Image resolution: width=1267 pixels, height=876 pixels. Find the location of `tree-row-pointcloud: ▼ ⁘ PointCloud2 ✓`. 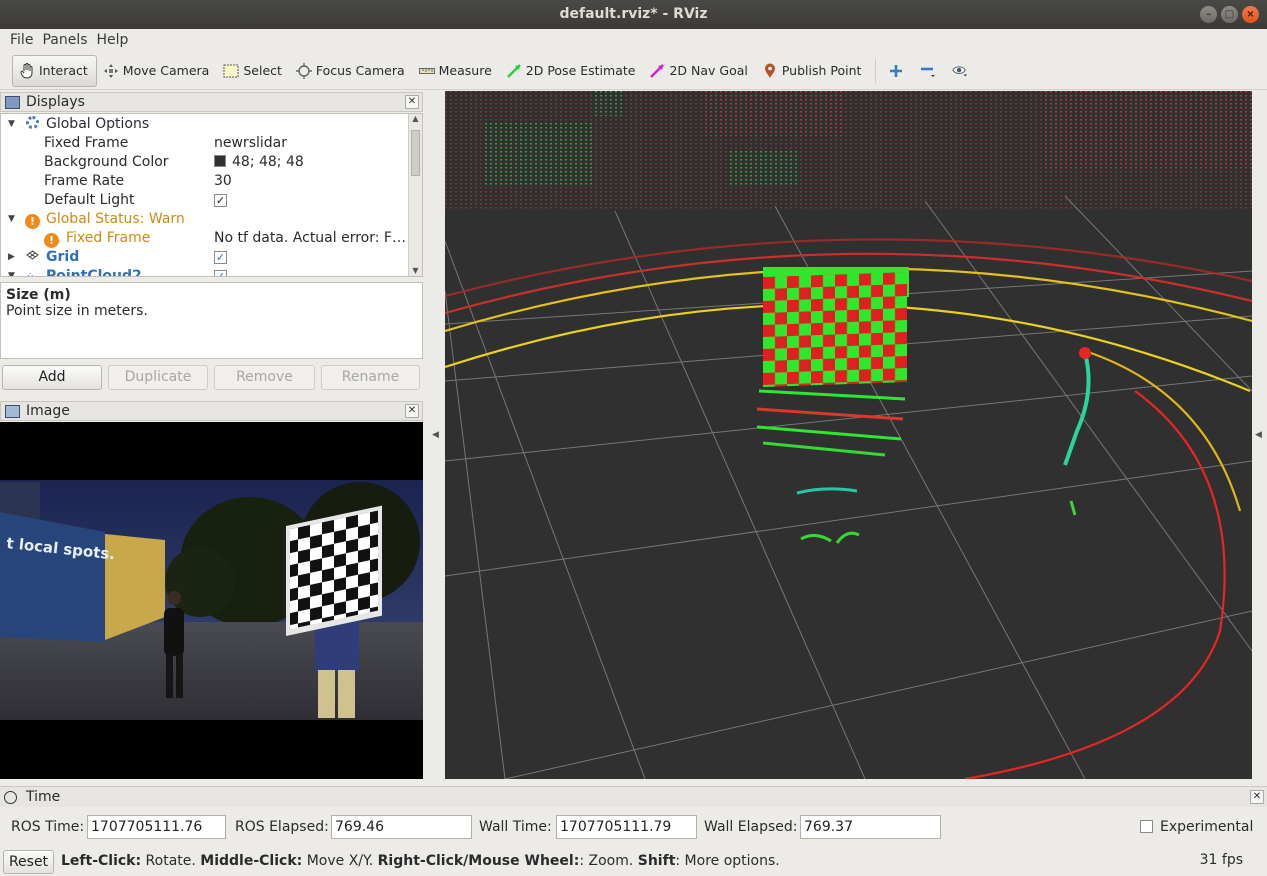

tree-row-pointcloud: ▼ ⁘ PointCloud2 ✓ is located at coordinates (205, 272).